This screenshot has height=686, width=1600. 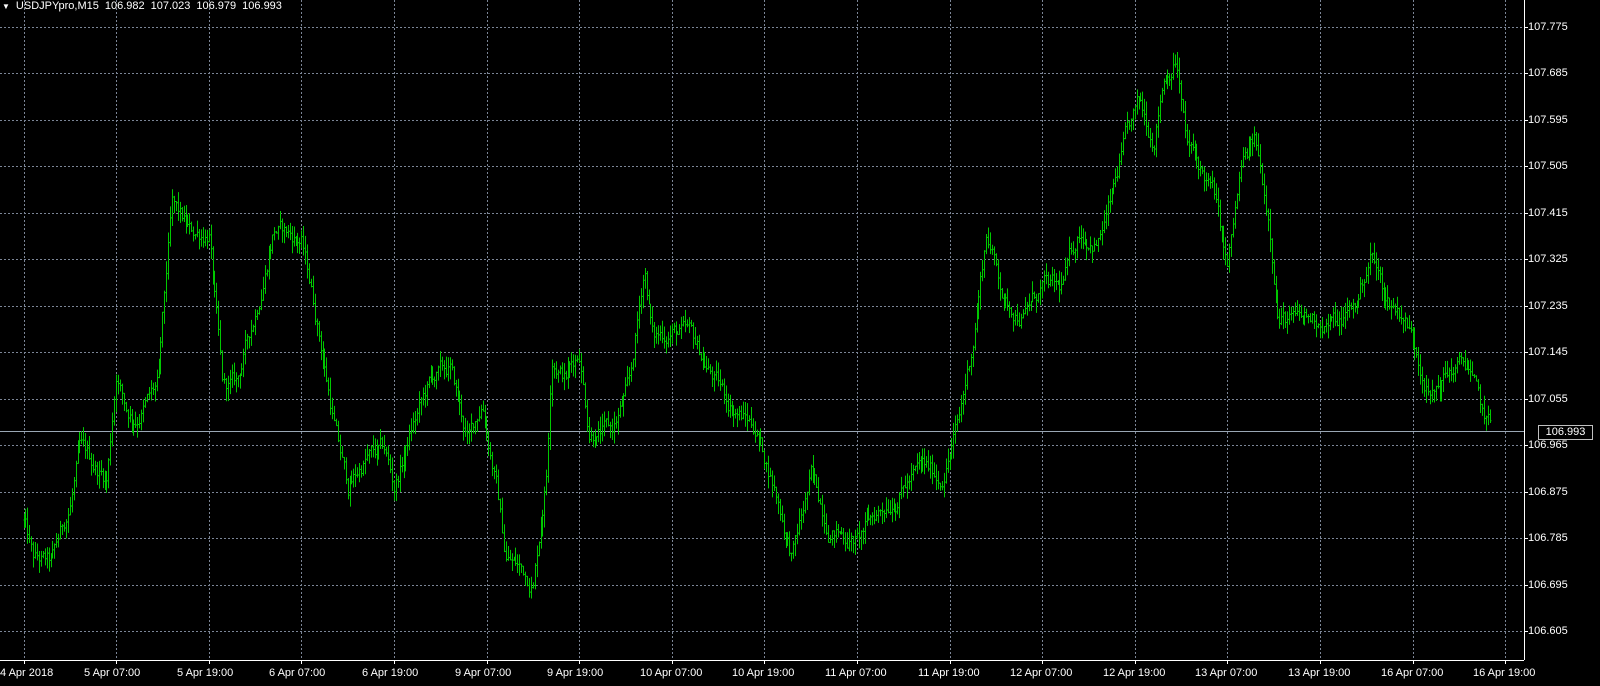 What do you see at coordinates (6, 7) in the screenshot?
I see `triangle-down-icon: ▼` at bounding box center [6, 7].